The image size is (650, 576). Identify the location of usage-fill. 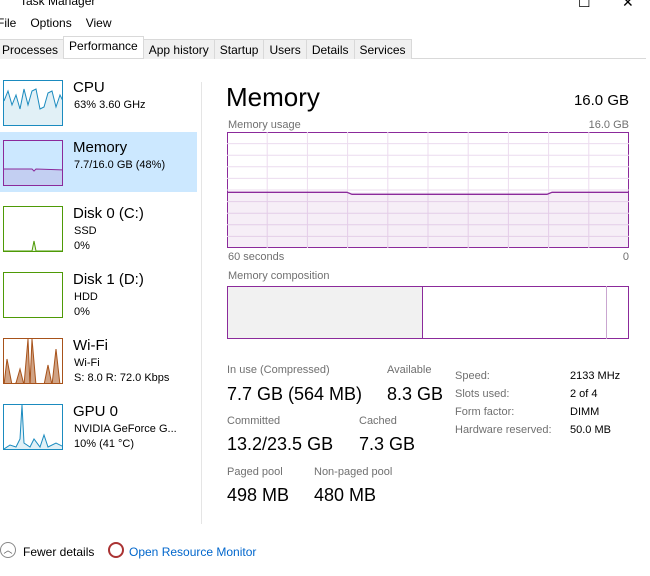
(428, 219).